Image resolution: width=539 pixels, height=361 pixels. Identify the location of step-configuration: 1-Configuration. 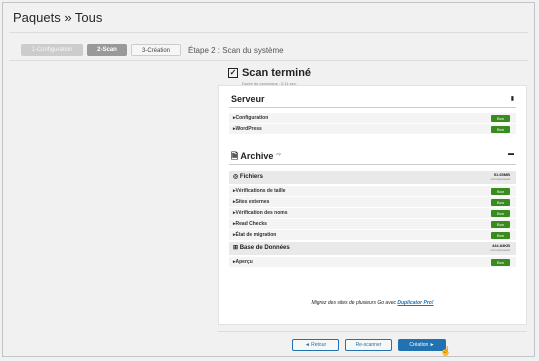
(52, 50).